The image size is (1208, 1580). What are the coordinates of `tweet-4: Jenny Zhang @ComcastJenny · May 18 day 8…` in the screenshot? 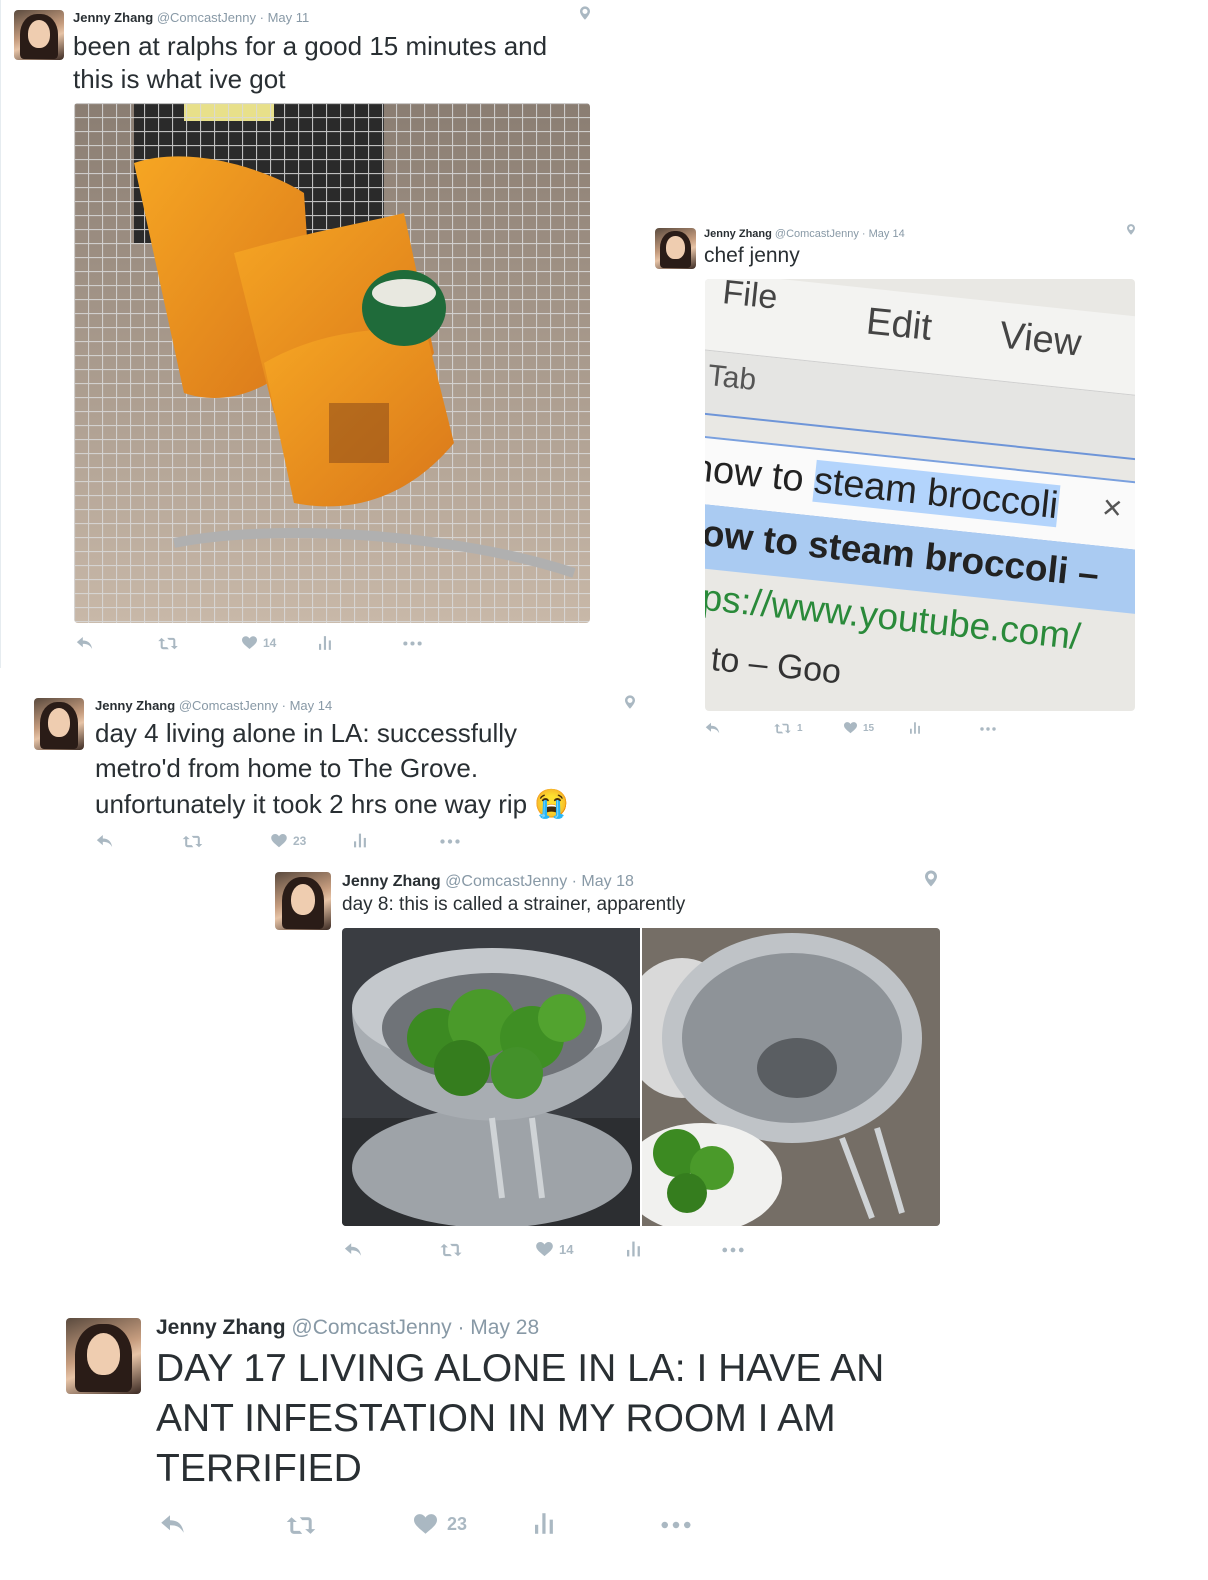 It's located at (613, 1067).